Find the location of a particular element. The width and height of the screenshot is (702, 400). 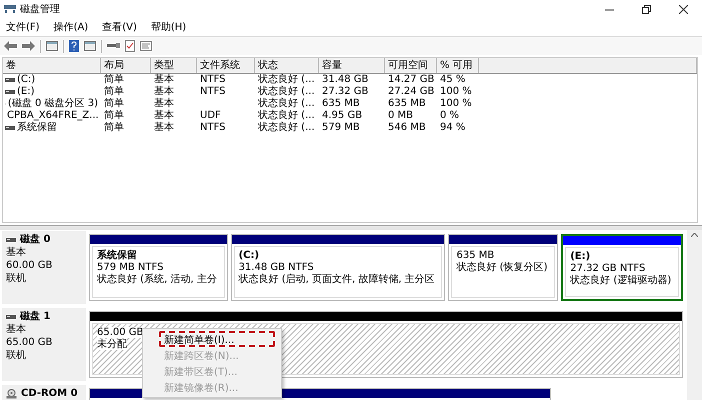

table-cell: 31.48 GB is located at coordinates (345, 79).